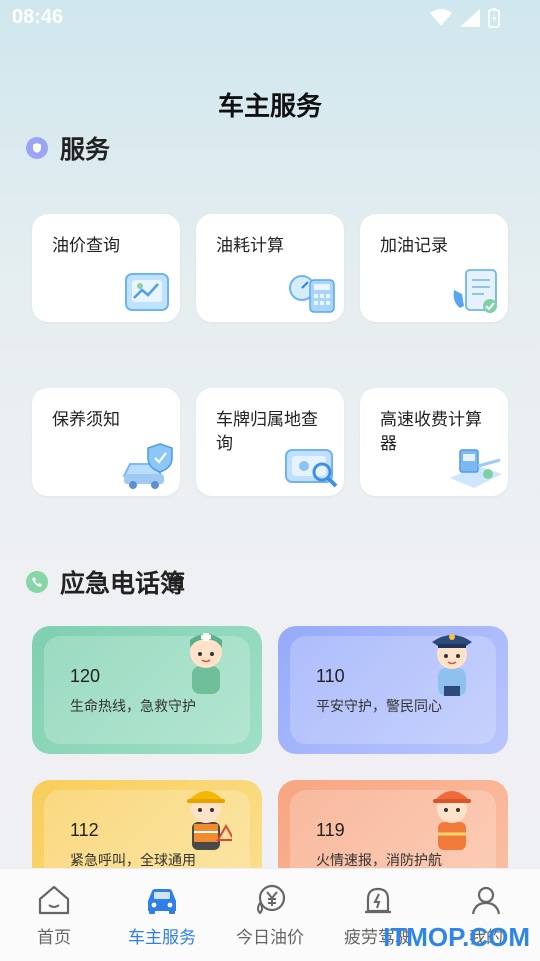 The width and height of the screenshot is (540, 961). What do you see at coordinates (270, 268) in the screenshot?
I see `service-card-fuel-consumption: 油耗计算` at bounding box center [270, 268].